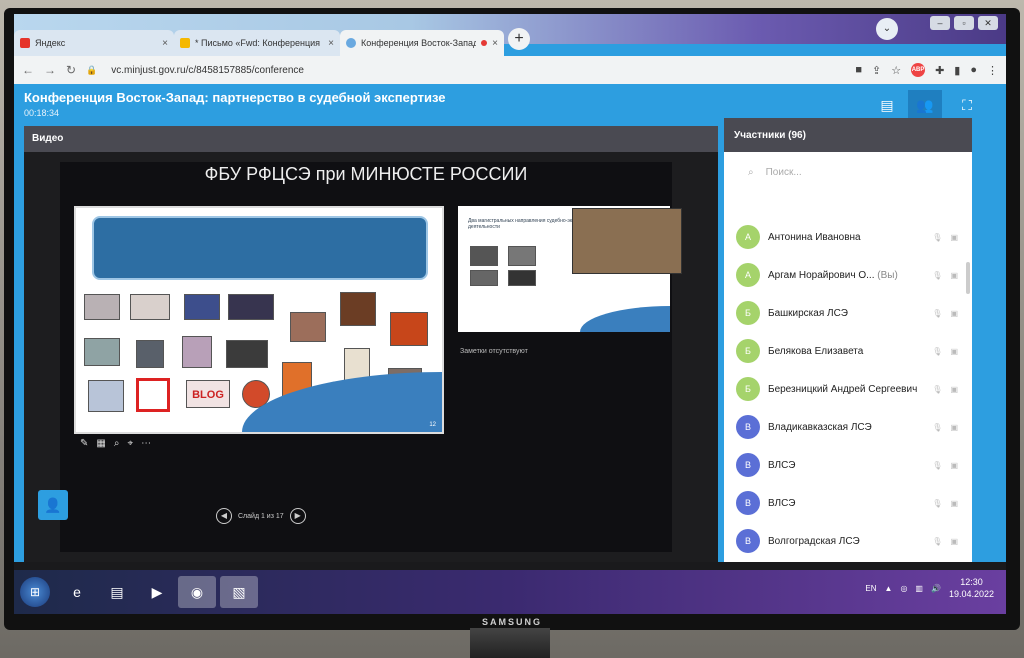 The image size is (1024, 658). What do you see at coordinates (28, 70) in the screenshot?
I see `back-arrow-icon: ←` at bounding box center [28, 70].